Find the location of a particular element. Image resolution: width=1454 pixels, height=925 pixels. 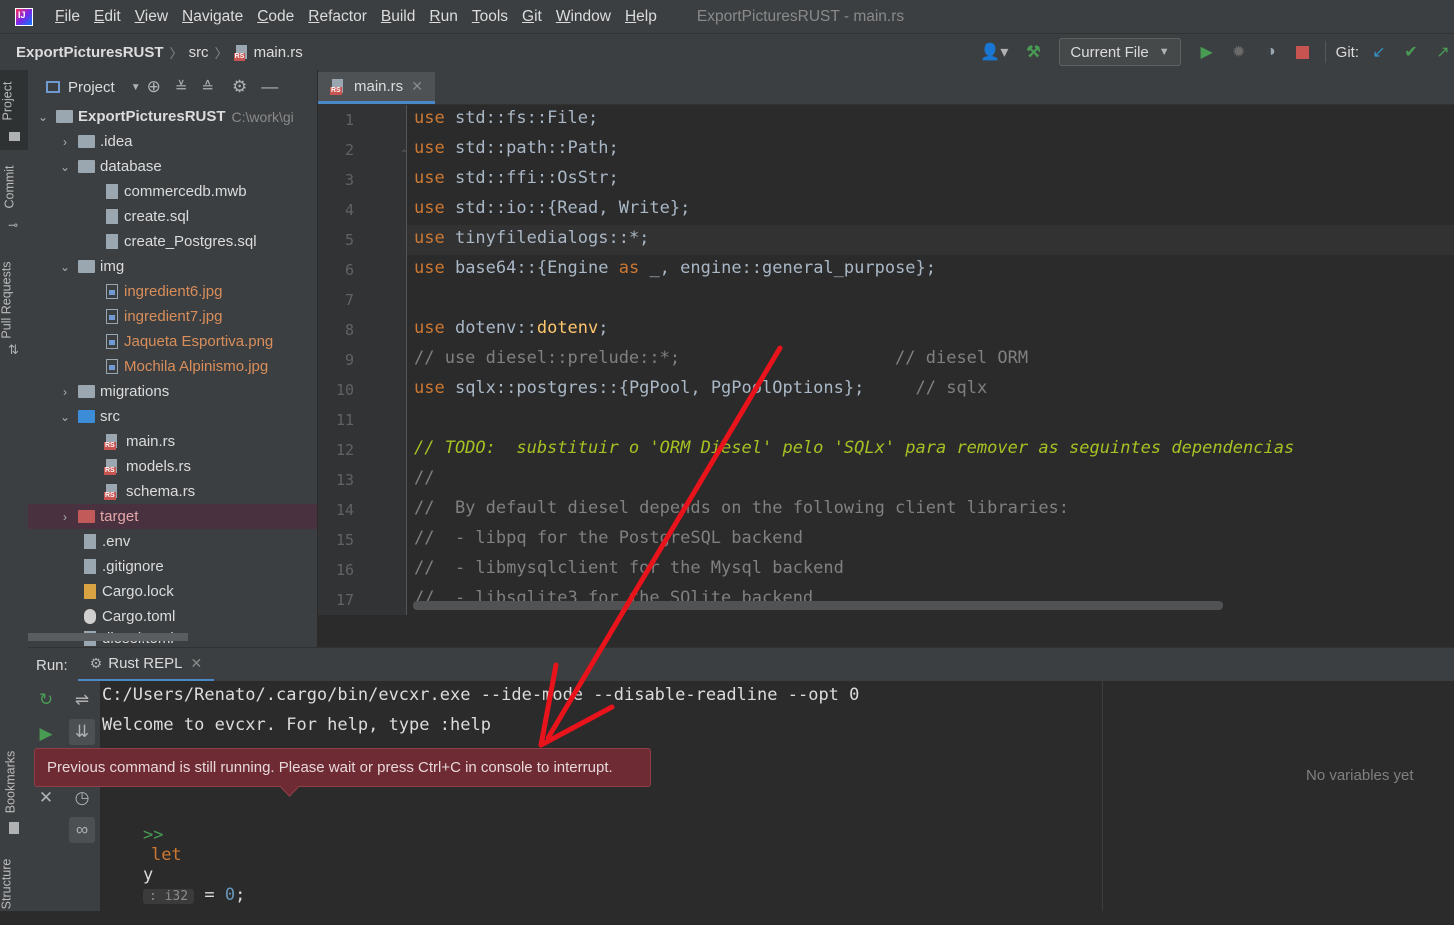

tree-item-label: .idea is located at coordinates (116, 141).